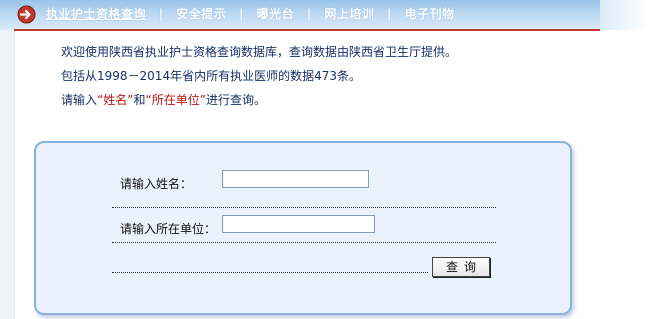 This screenshot has height=319, width=650. Describe the element at coordinates (341, 100) in the screenshot. I see `intro-instruction-line: 请输入“姓名”和“所在单位”进行查询。` at that location.